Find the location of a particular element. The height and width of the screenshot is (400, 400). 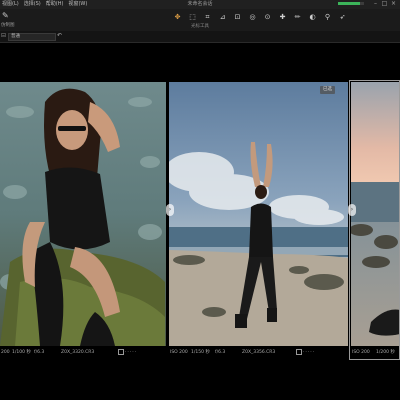

photo-2-rating-icon: ····· is located at coordinates (309, 353).